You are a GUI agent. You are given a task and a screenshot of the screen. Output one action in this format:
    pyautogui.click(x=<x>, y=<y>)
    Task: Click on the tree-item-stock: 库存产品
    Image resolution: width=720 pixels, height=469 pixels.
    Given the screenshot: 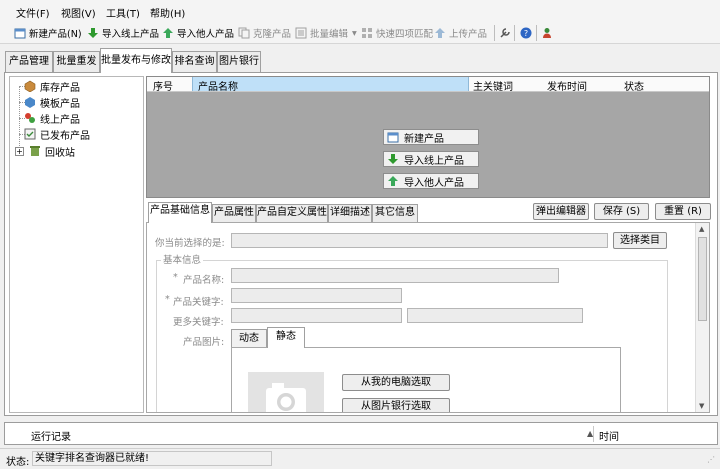 What is the action you would take?
    pyautogui.click(x=52, y=86)
    